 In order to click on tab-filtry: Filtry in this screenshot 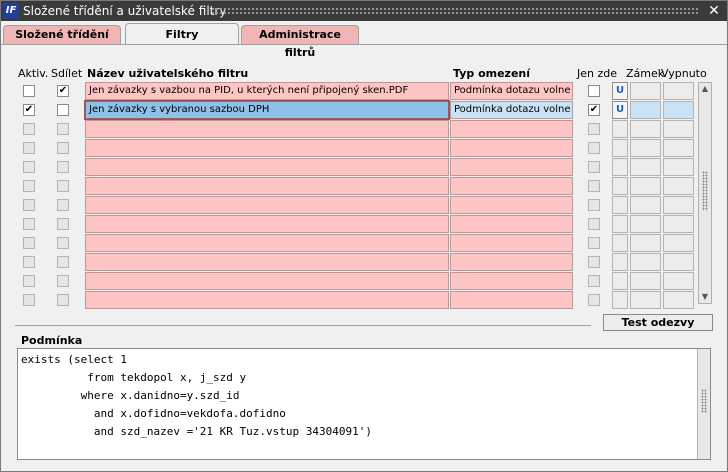, I will do `click(182, 34)`.